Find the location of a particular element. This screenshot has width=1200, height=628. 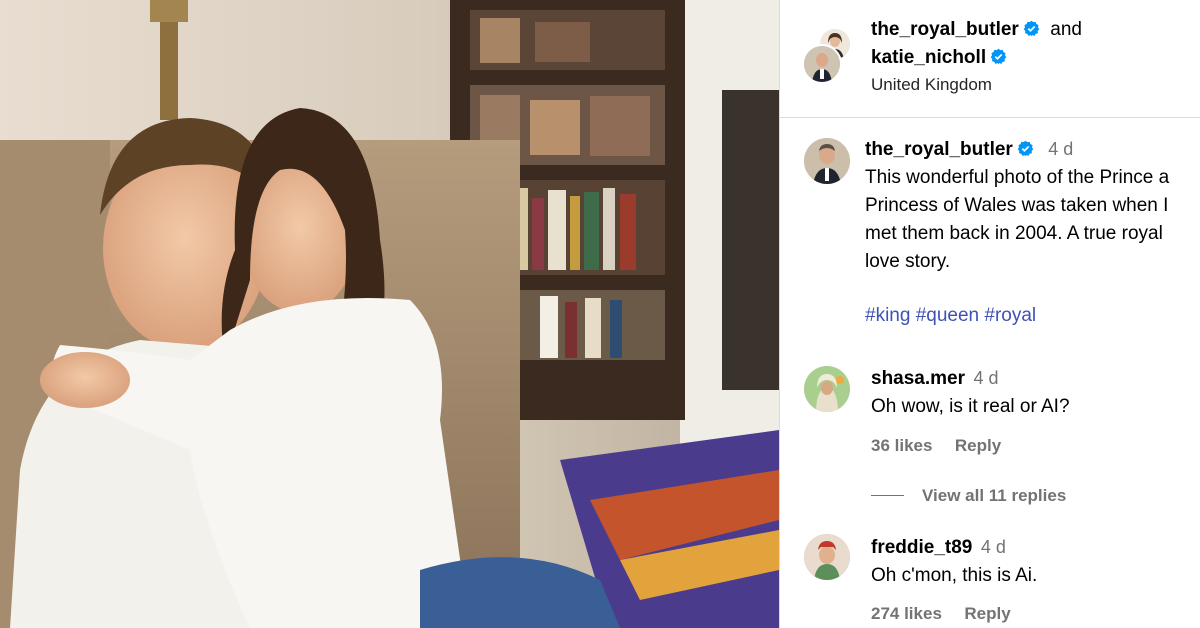

comment-2-username: freddie_t89 is located at coordinates (921, 547).